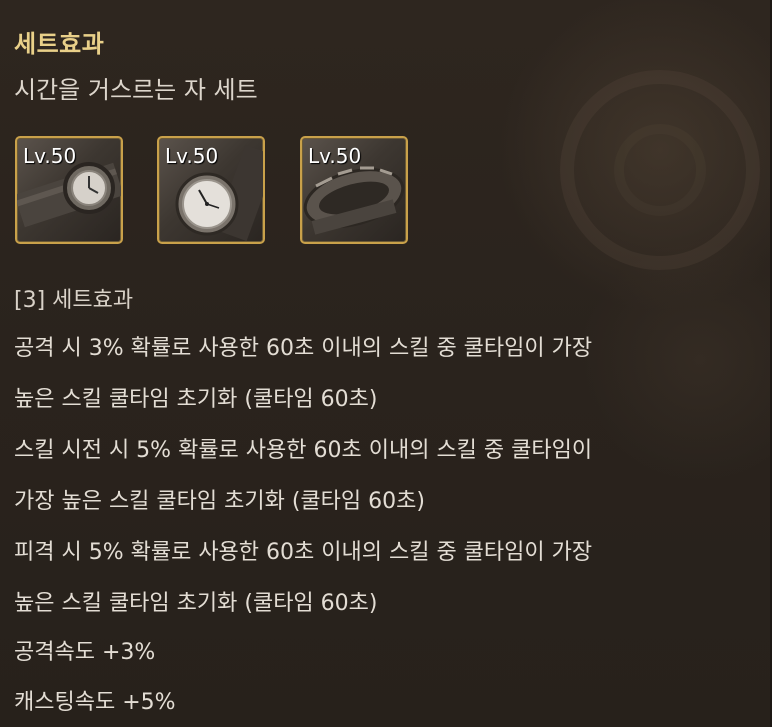  What do you see at coordinates (74, 300) in the screenshot?
I see `set-effect-header: [3] 세트효과` at bounding box center [74, 300].